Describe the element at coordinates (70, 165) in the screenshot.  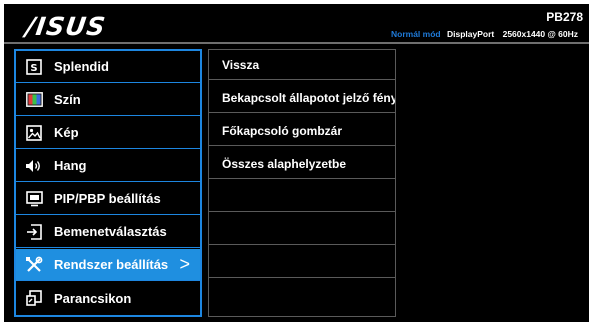
I see `menu-item-label: Hang` at that location.